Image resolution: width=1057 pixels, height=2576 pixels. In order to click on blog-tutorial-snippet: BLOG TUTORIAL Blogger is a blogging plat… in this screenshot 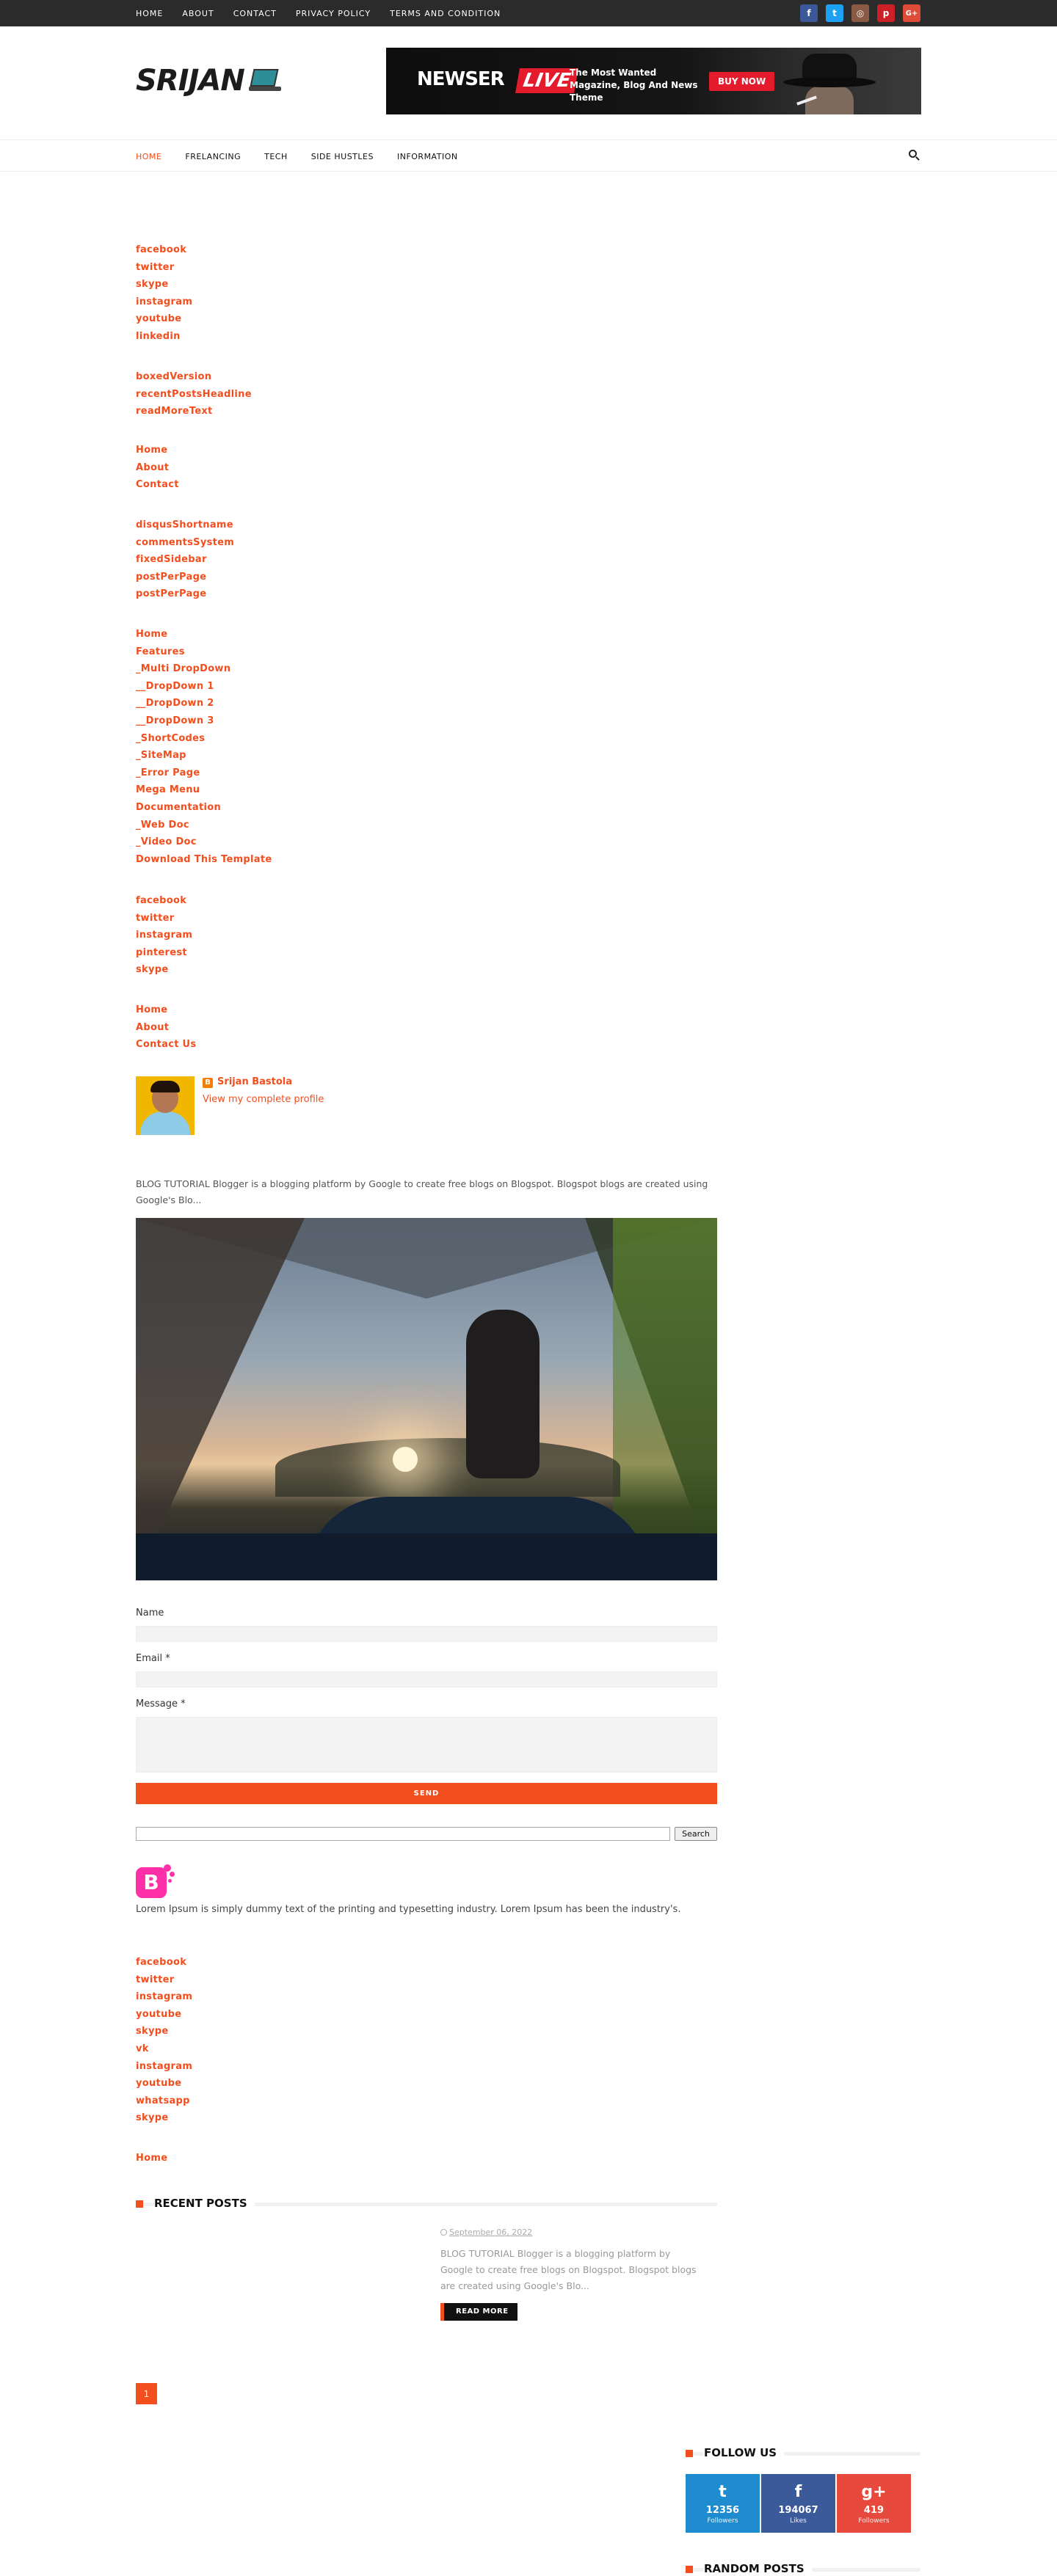, I will do `click(422, 1192)`.